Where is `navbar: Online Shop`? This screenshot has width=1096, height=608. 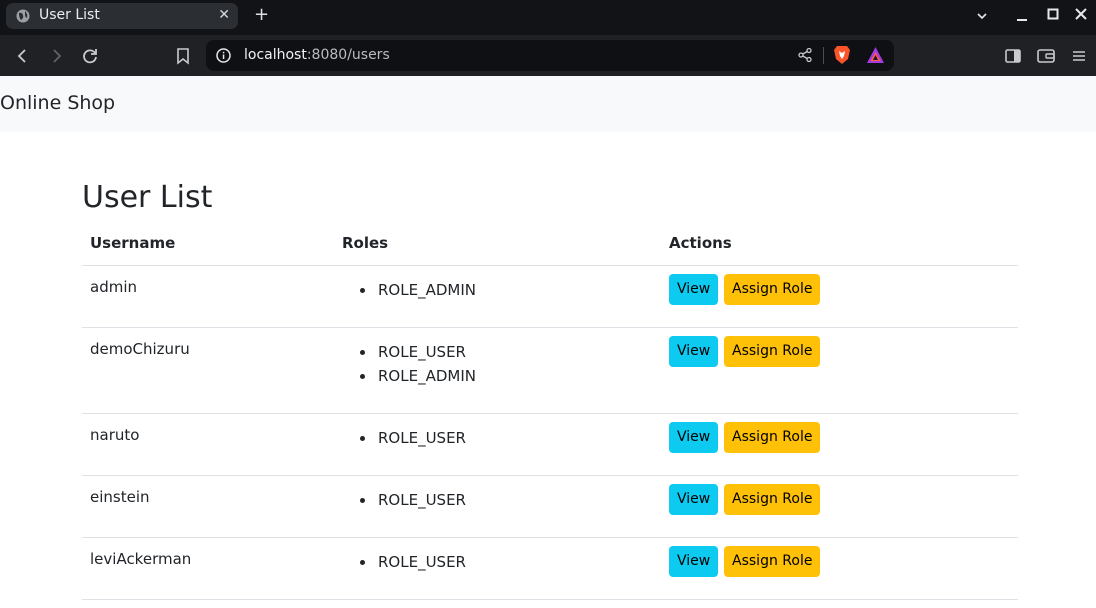 navbar: Online Shop is located at coordinates (548, 104).